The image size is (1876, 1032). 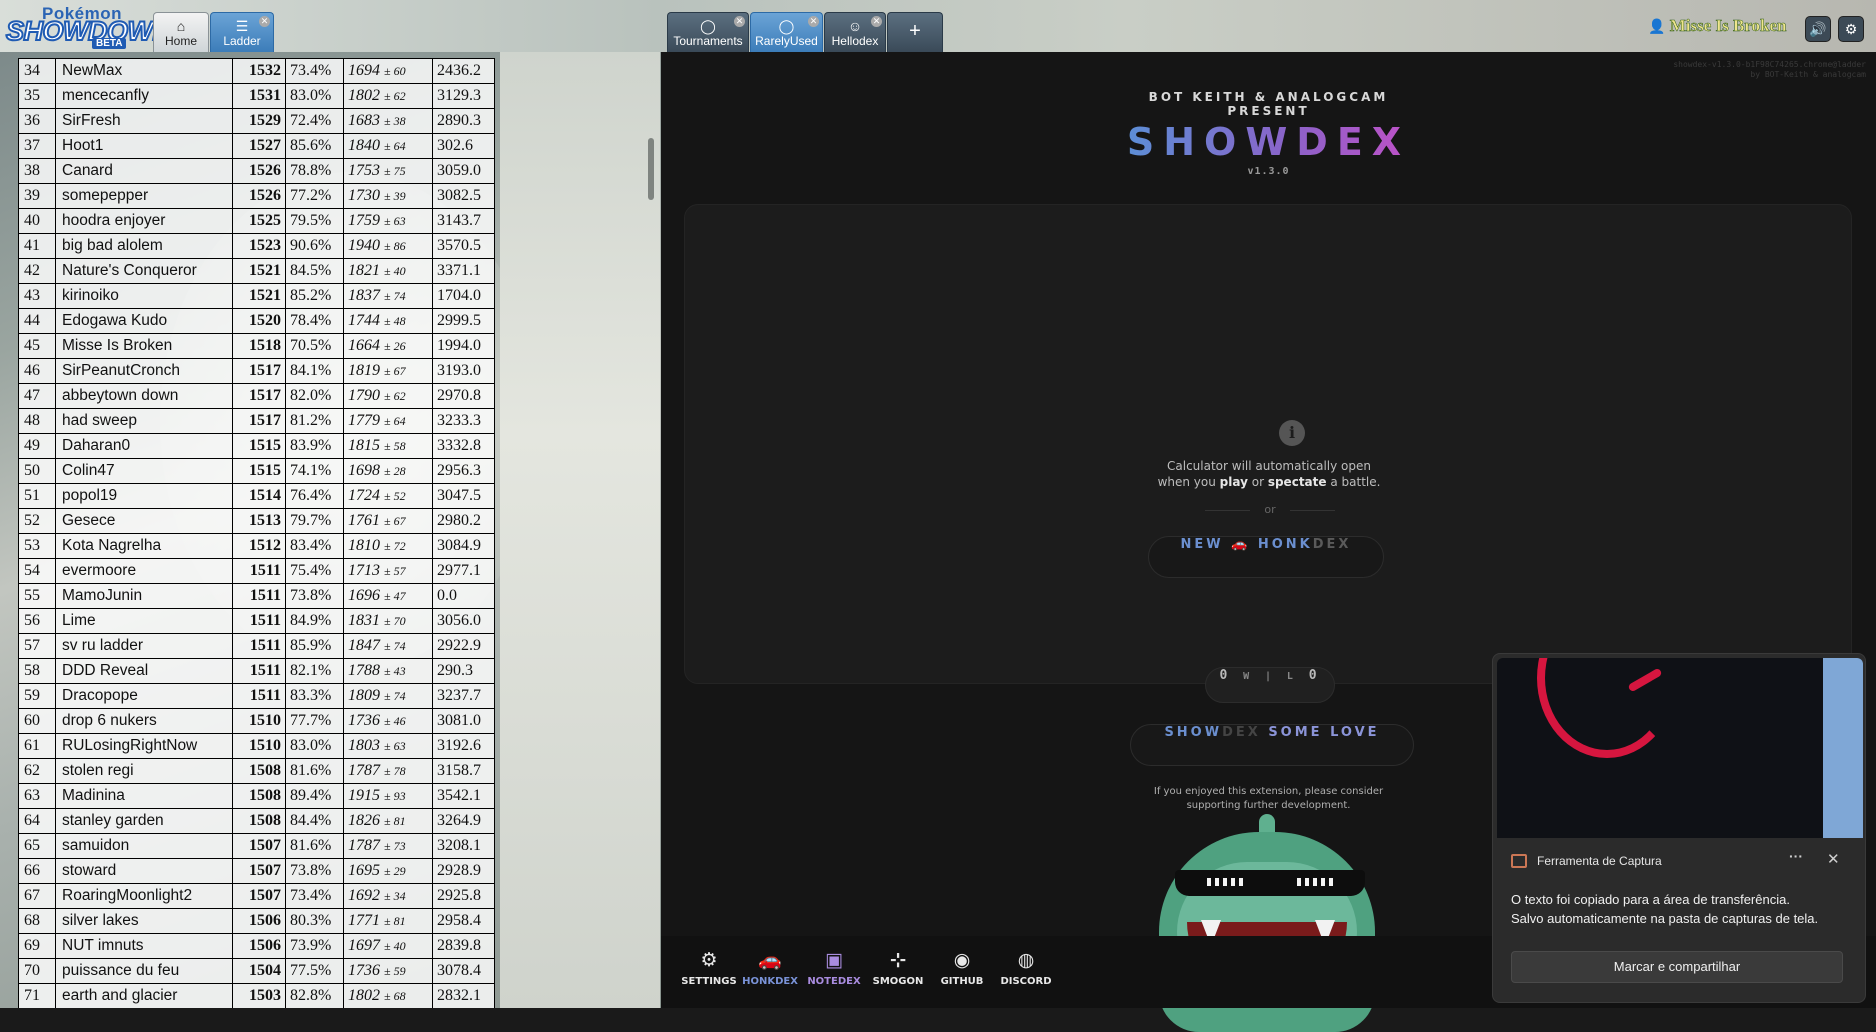 I want to click on ladder-username: Nature's Conqueror, so click(x=144, y=271).